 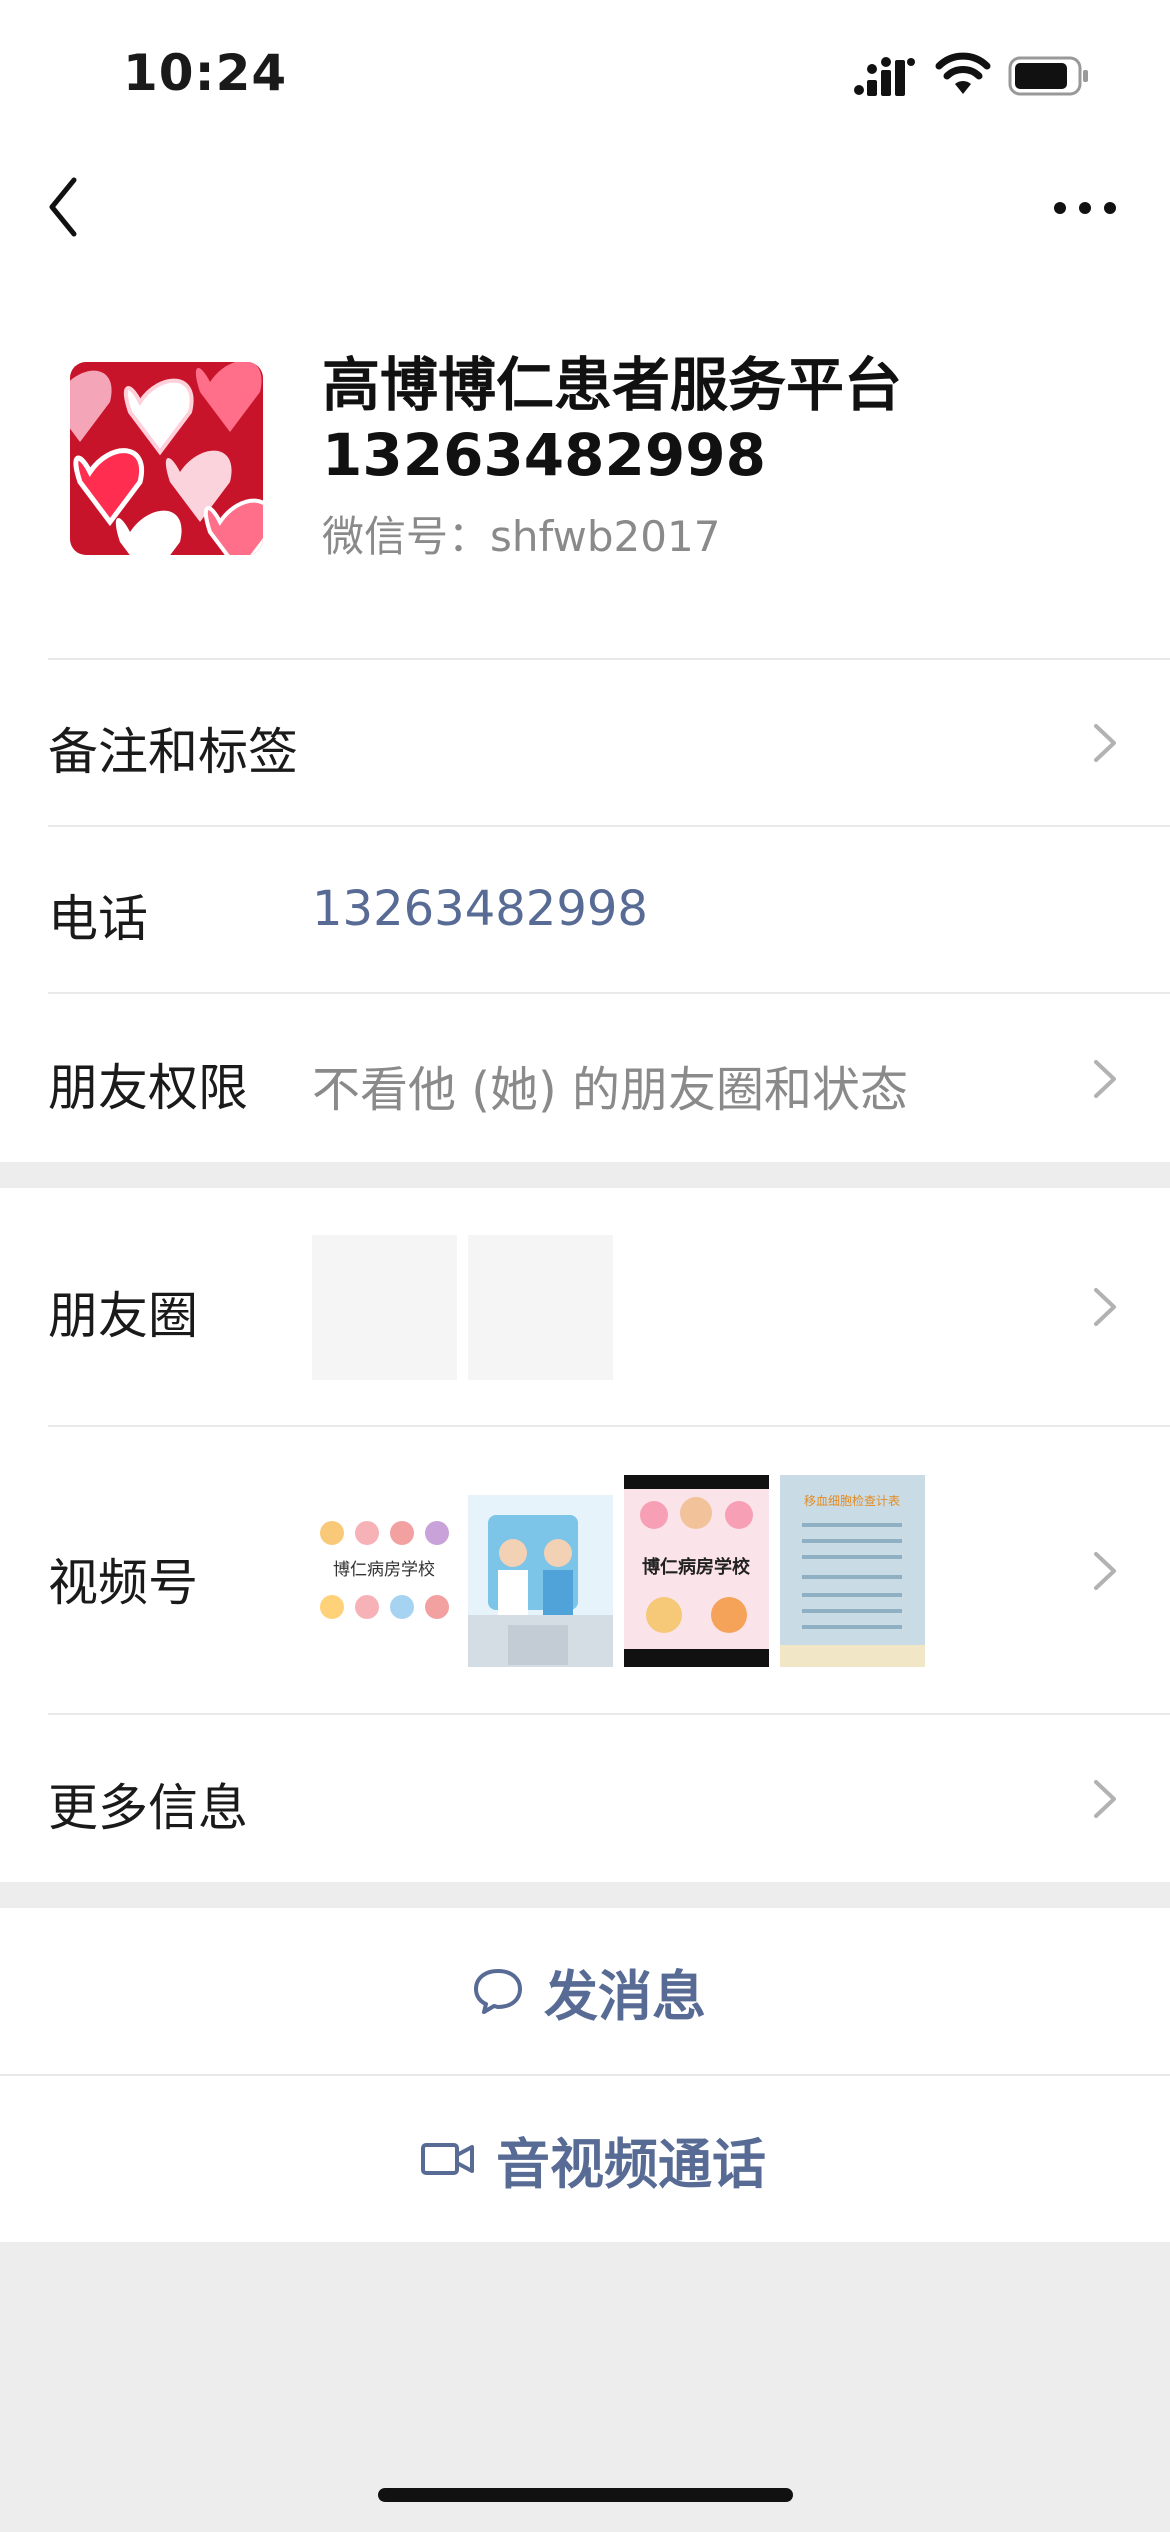 I want to click on school-cartoon-image: 博仁病房学校, so click(x=696, y=1571).